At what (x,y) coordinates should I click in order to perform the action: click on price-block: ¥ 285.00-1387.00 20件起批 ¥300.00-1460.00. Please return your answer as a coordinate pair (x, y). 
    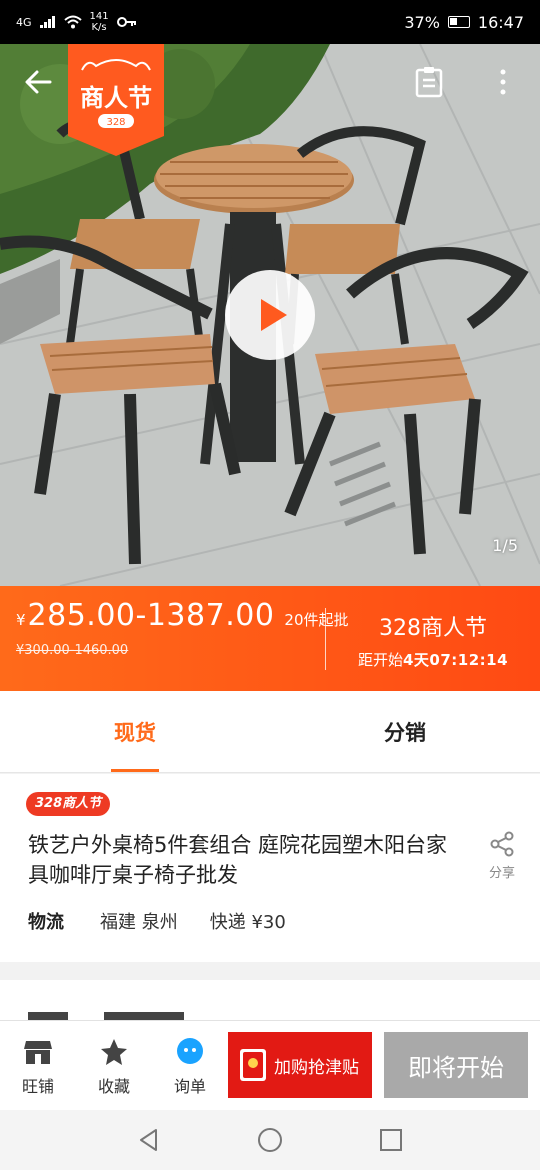
    Looking at the image, I should click on (182, 628).